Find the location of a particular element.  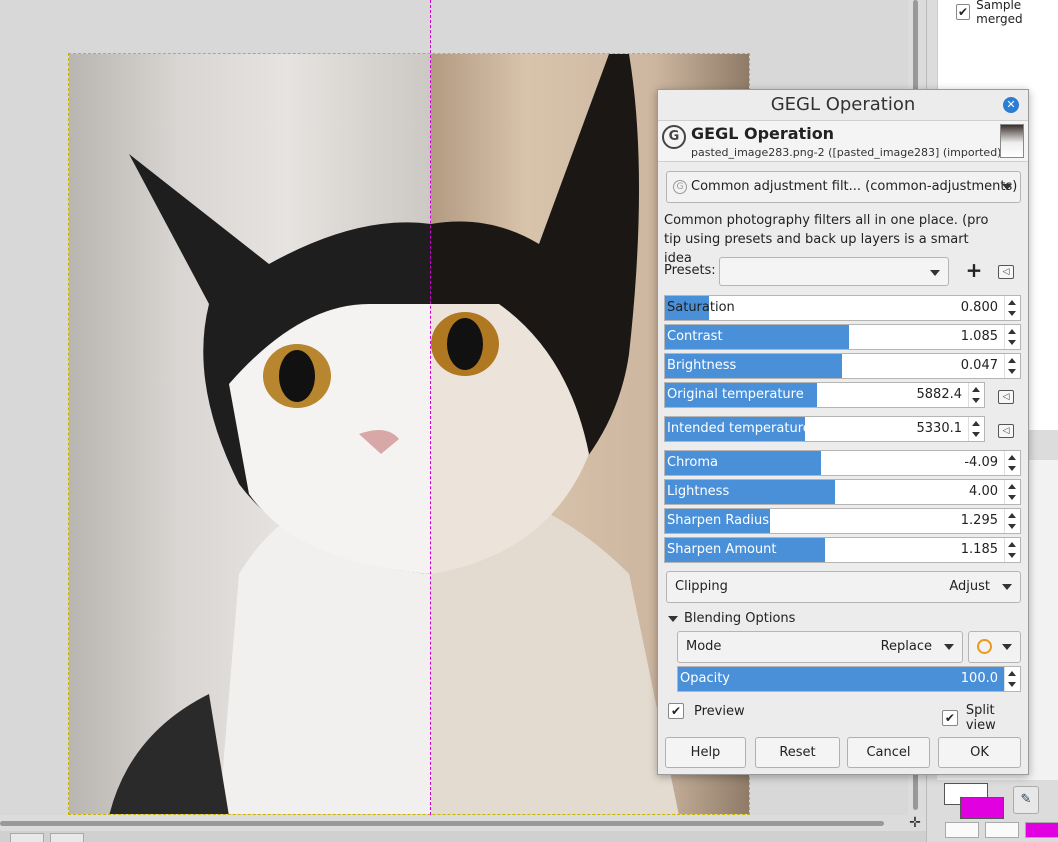

add-preset-icon: + is located at coordinates (974, 271).